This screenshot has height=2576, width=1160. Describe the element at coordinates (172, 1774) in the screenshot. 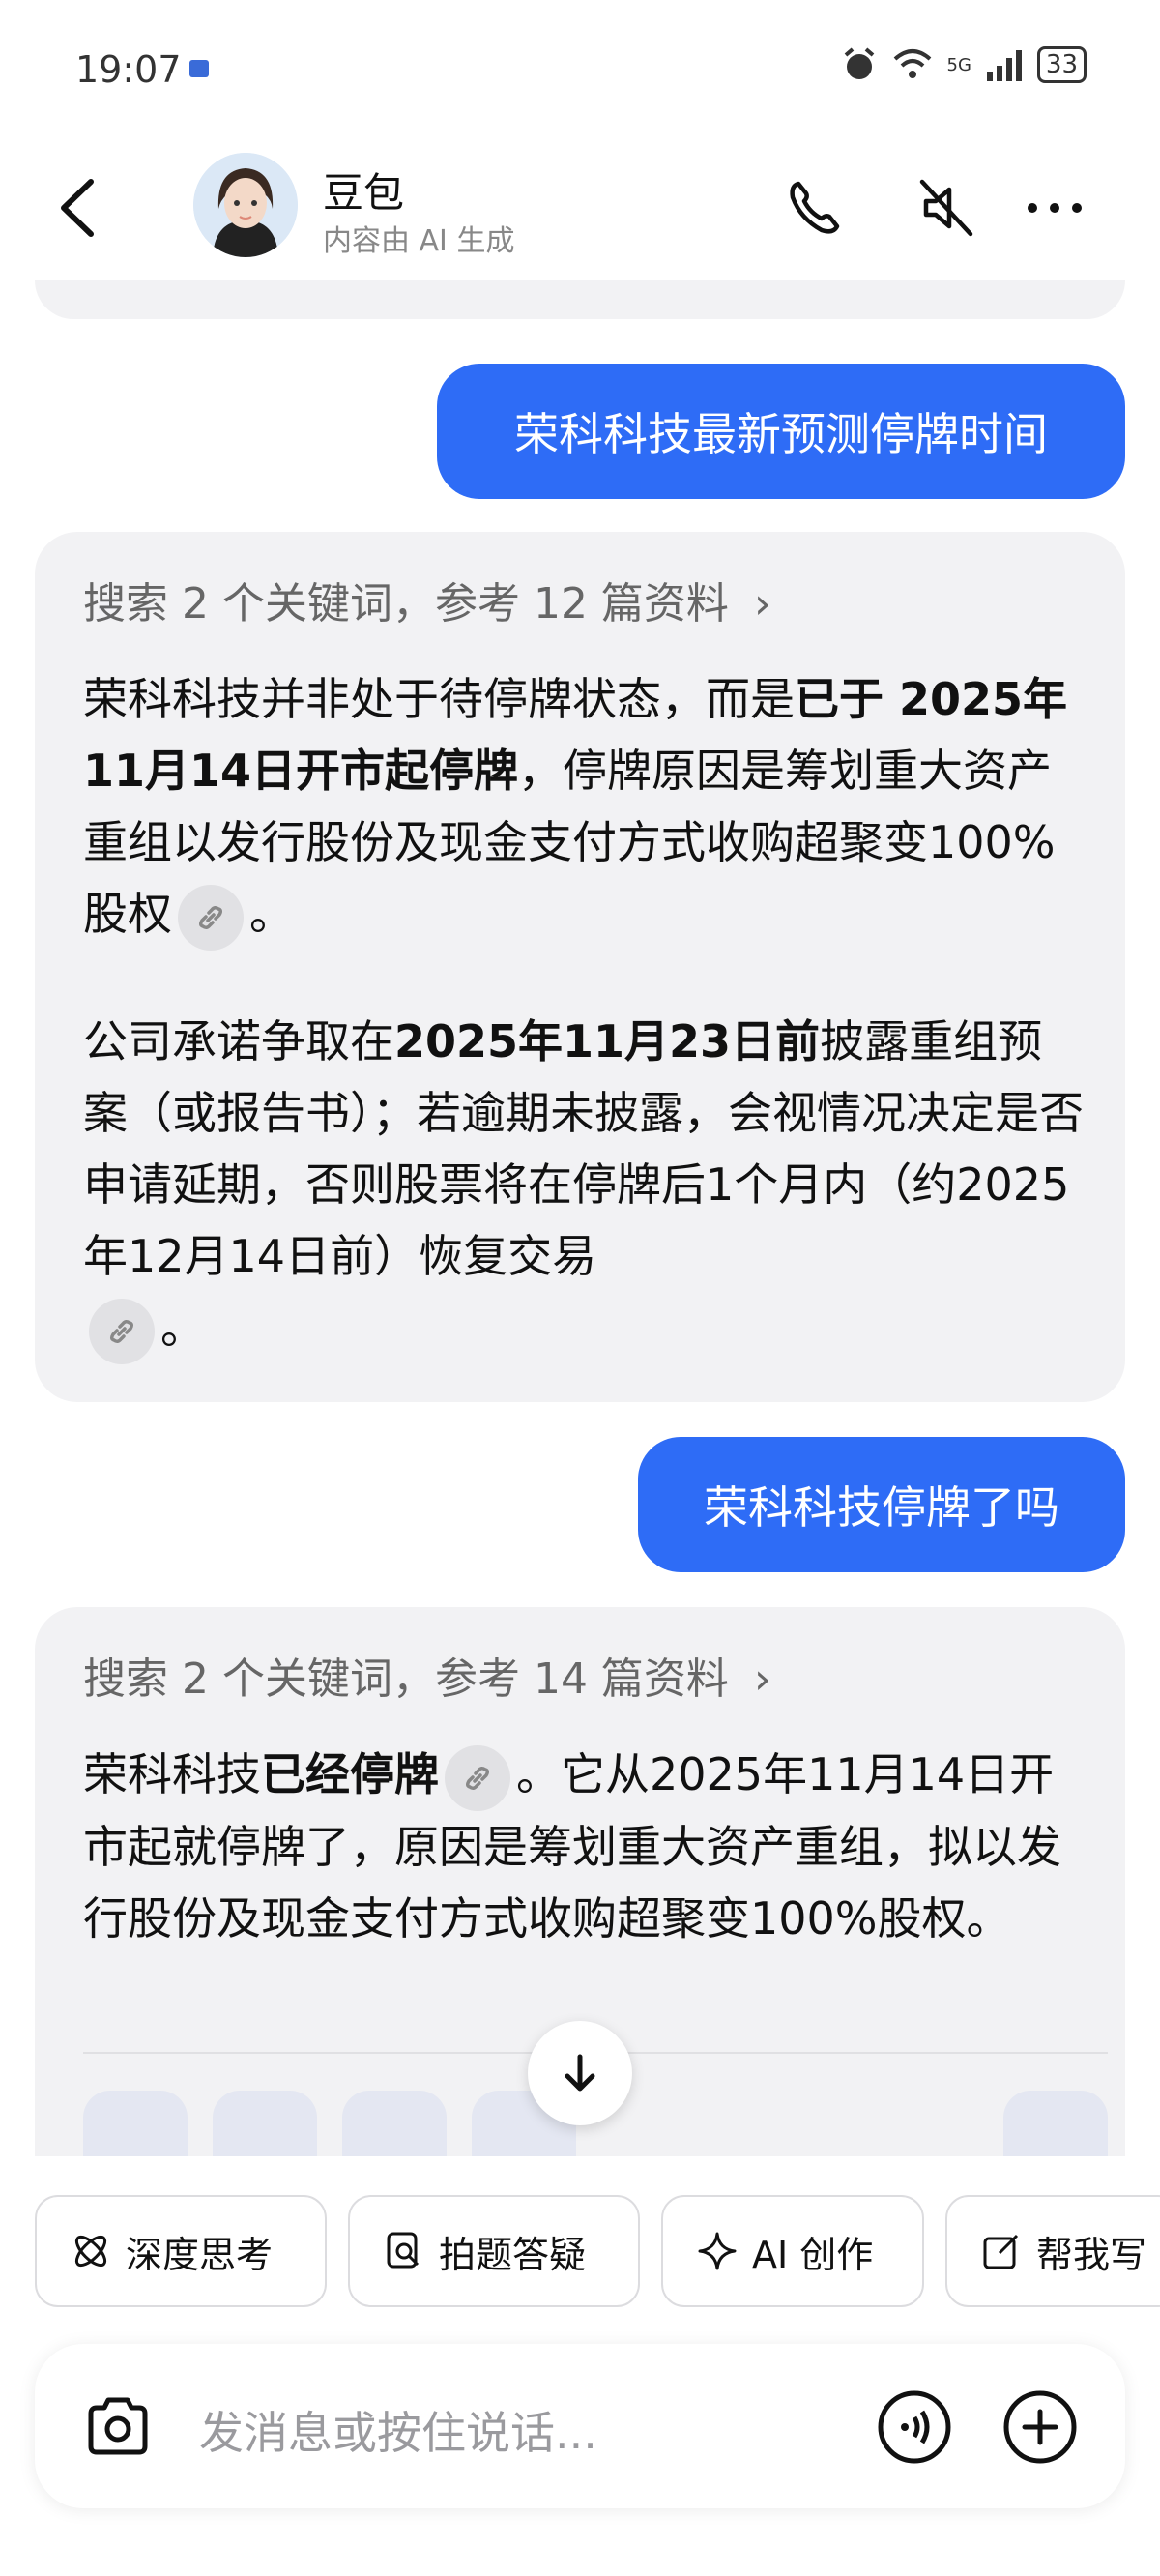

I see `text-span: 荣科科技` at that location.